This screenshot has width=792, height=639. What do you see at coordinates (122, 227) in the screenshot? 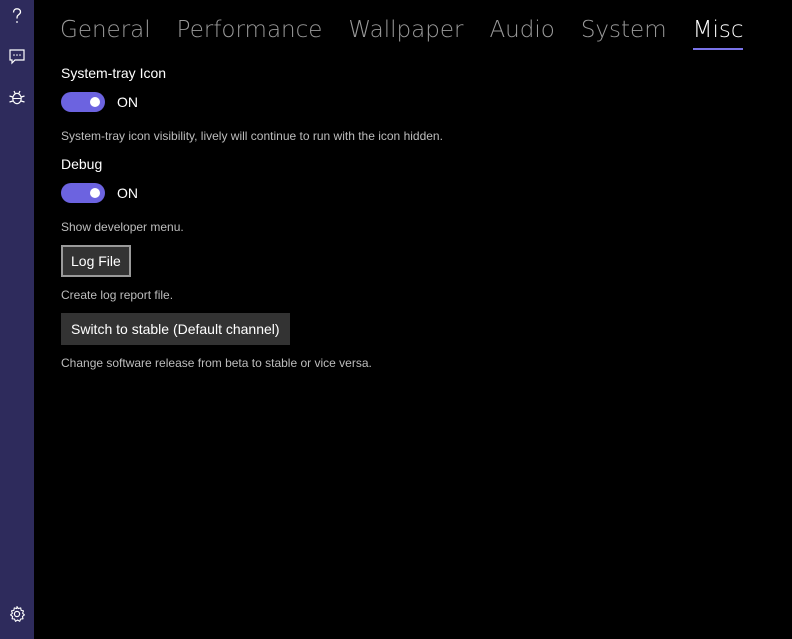
I see `debug-description: Show developer menu.` at bounding box center [122, 227].